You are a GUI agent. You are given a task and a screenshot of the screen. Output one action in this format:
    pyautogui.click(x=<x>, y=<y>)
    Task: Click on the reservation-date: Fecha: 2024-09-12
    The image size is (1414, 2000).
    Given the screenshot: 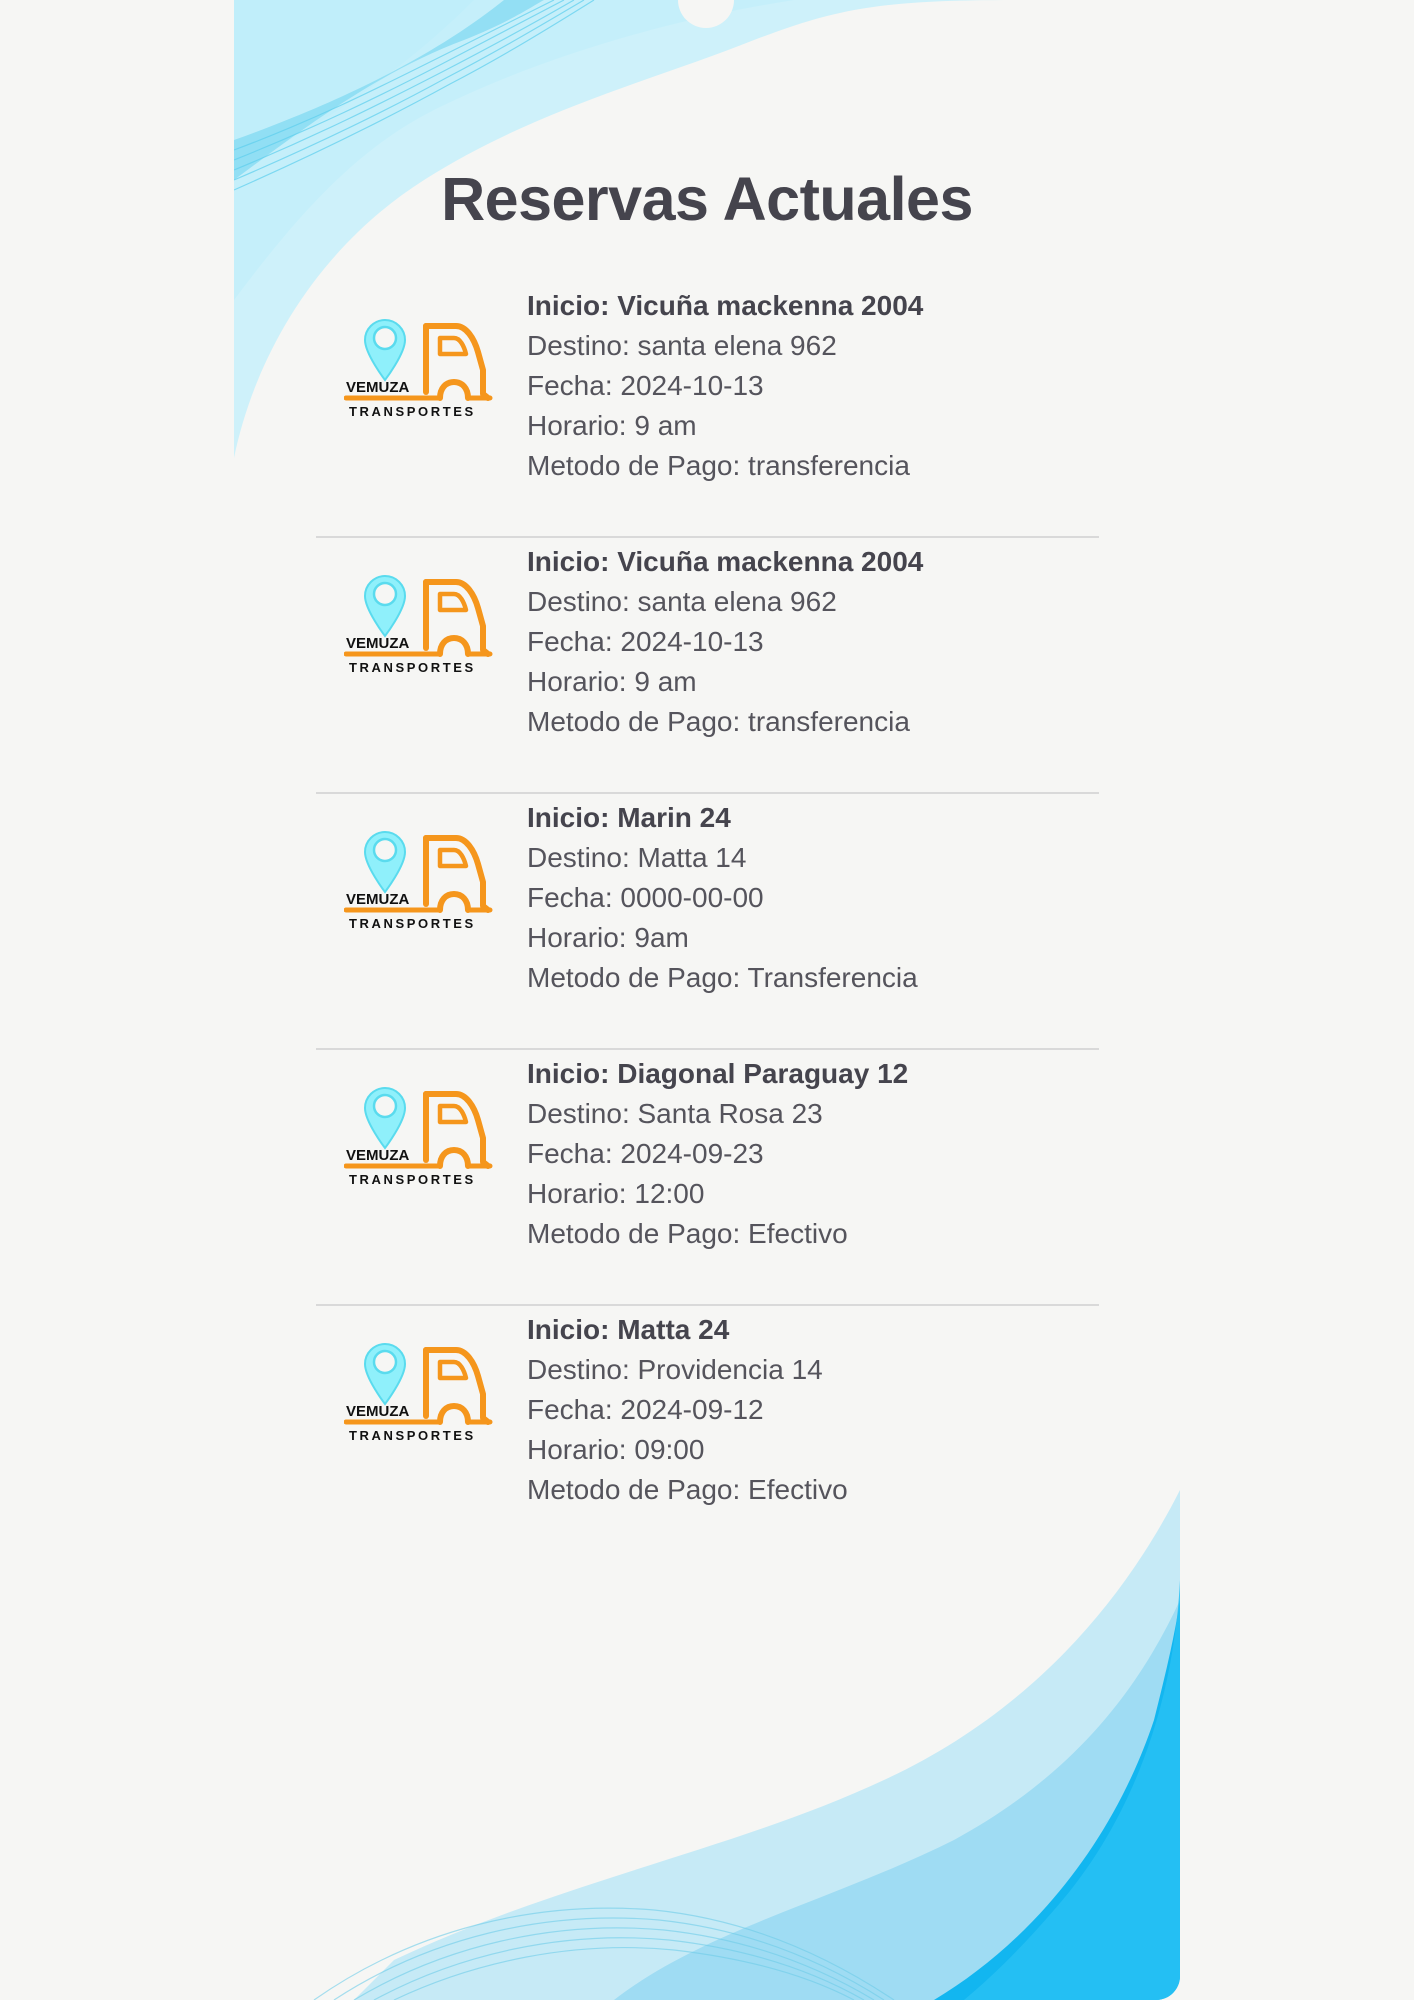 What is the action you would take?
    pyautogui.click(x=645, y=1409)
    